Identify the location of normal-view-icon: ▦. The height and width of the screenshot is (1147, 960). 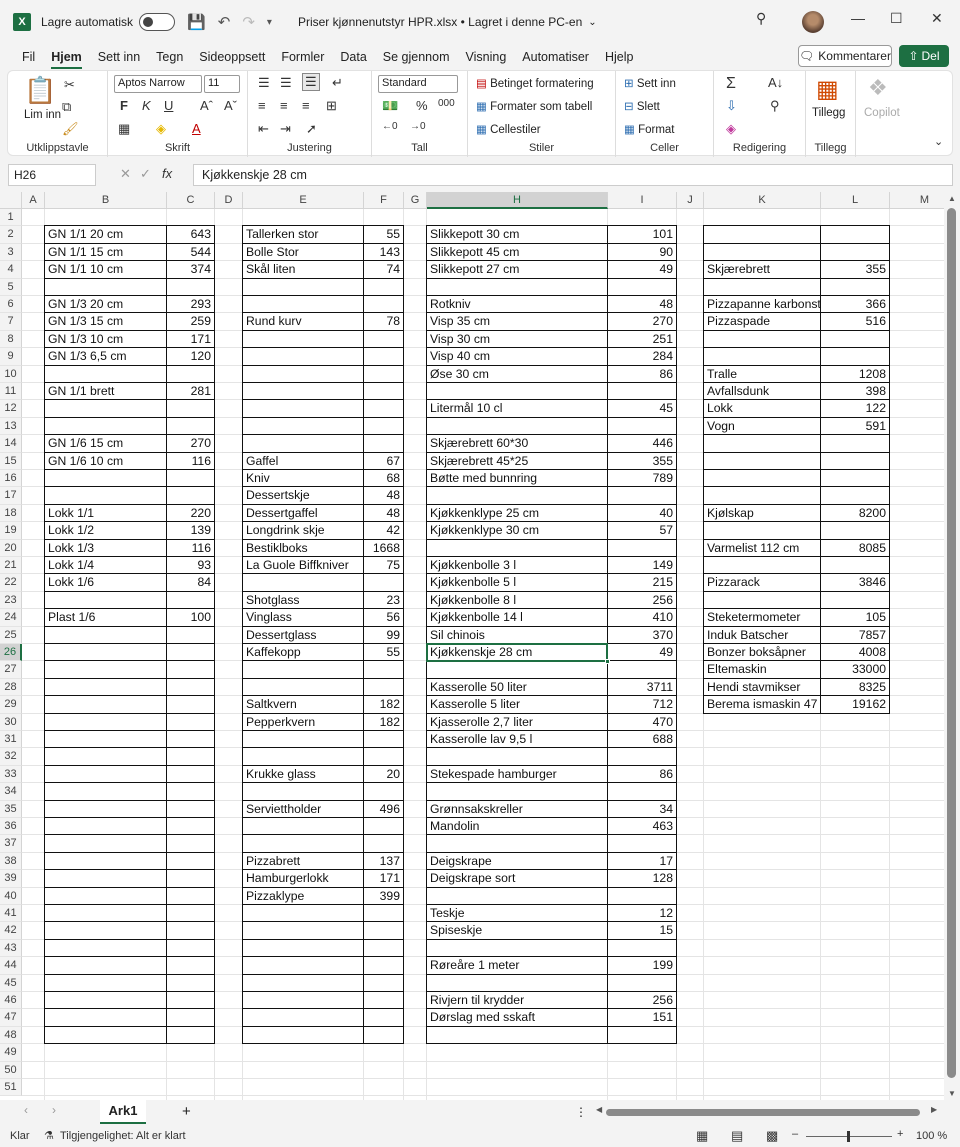
(702, 1136).